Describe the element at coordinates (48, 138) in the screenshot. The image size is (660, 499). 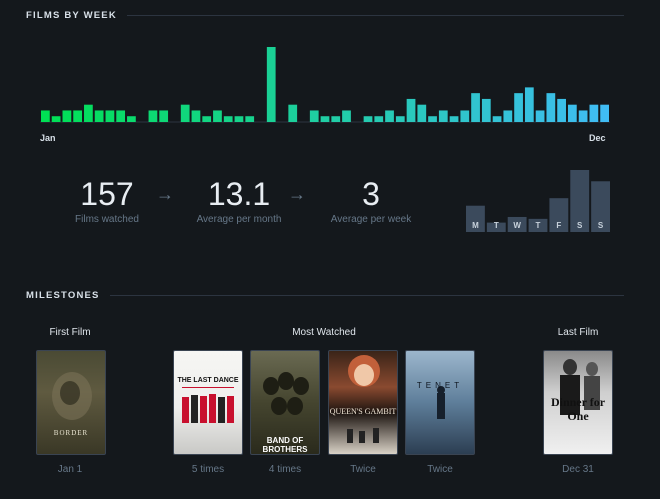
I see `chart-start-label: Jan` at that location.